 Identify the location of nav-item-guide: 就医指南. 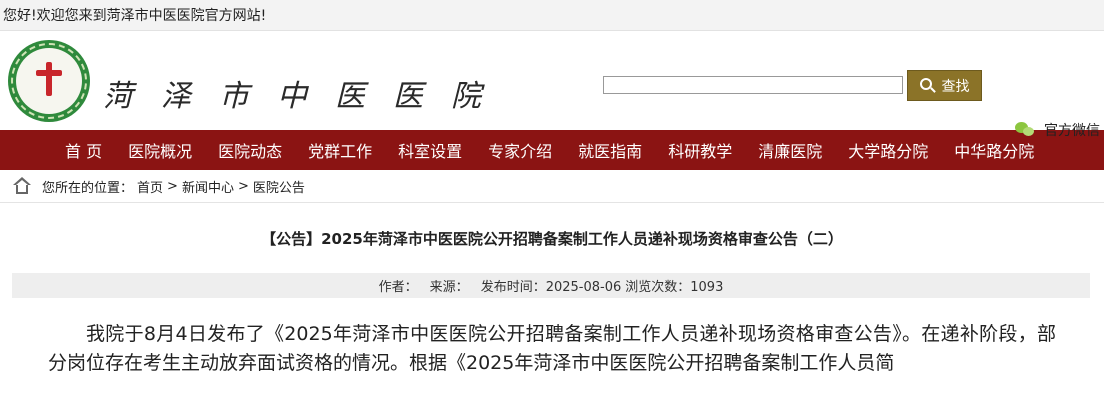
(610, 150).